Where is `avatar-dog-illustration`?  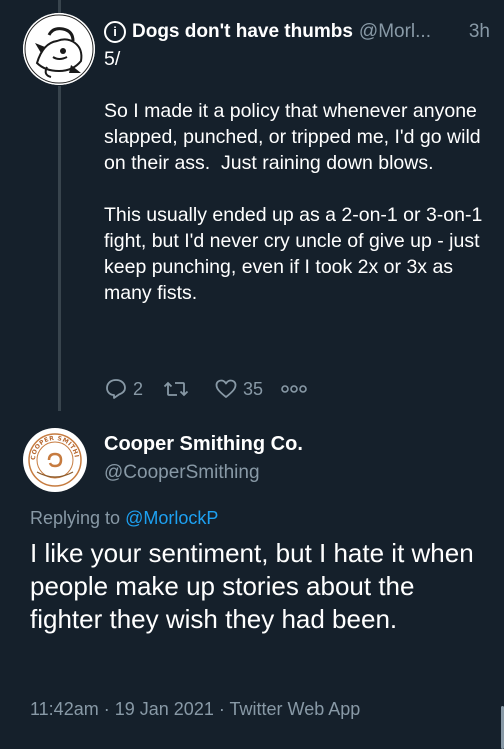
avatar-dog-illustration is located at coordinates (59, 49).